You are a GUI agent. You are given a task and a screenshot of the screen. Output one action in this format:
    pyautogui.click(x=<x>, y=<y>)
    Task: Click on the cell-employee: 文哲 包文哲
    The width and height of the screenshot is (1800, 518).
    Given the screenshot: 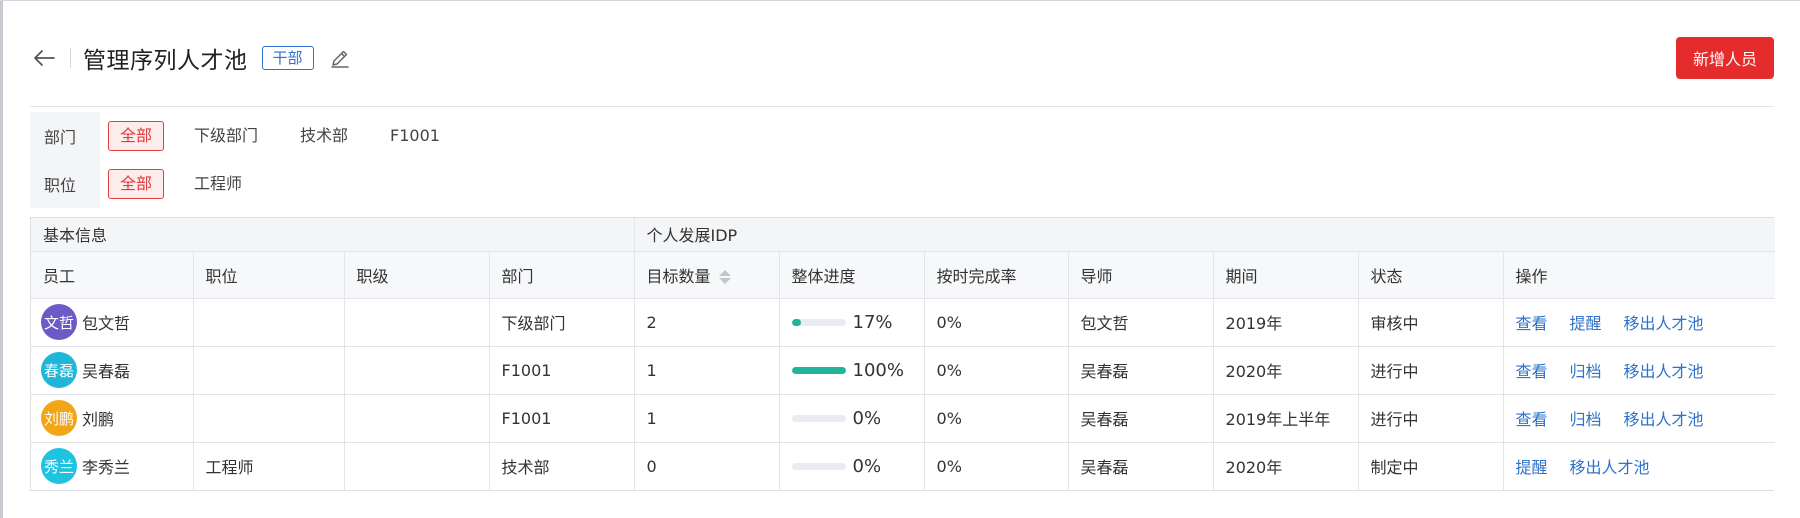 What is the action you would take?
    pyautogui.click(x=112, y=322)
    